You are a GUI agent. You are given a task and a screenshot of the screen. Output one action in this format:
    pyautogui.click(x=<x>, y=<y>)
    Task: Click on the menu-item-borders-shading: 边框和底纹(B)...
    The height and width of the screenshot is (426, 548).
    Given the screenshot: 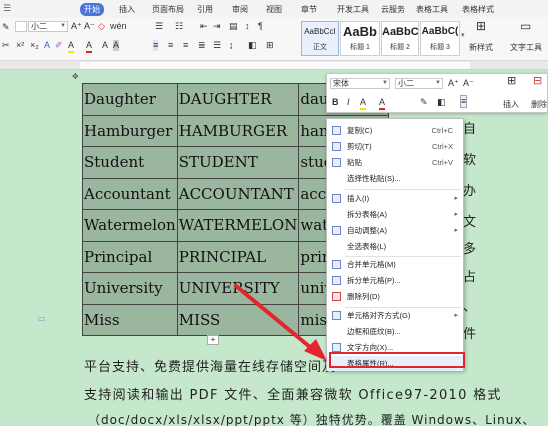 What is the action you would take?
    pyautogui.click(x=395, y=331)
    